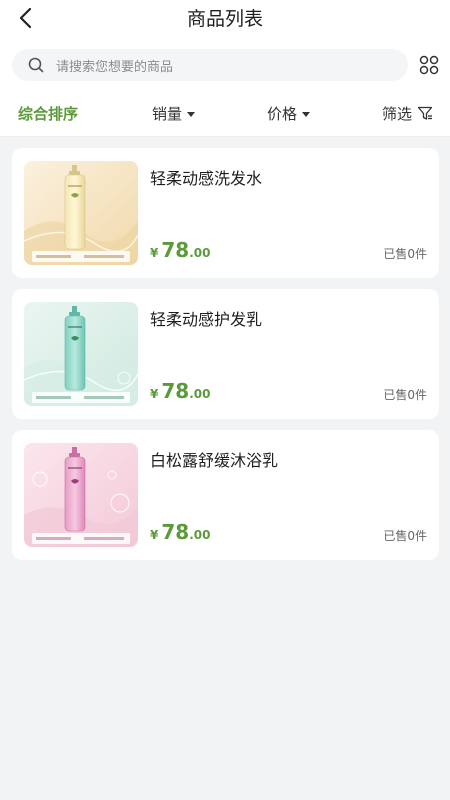 The width and height of the screenshot is (450, 800). I want to click on product-name: 轻柔动感洗发水, so click(206, 178).